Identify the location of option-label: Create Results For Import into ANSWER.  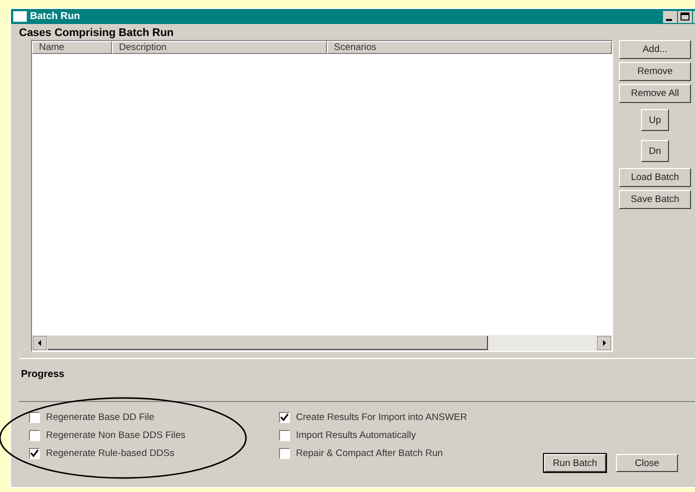
(382, 417).